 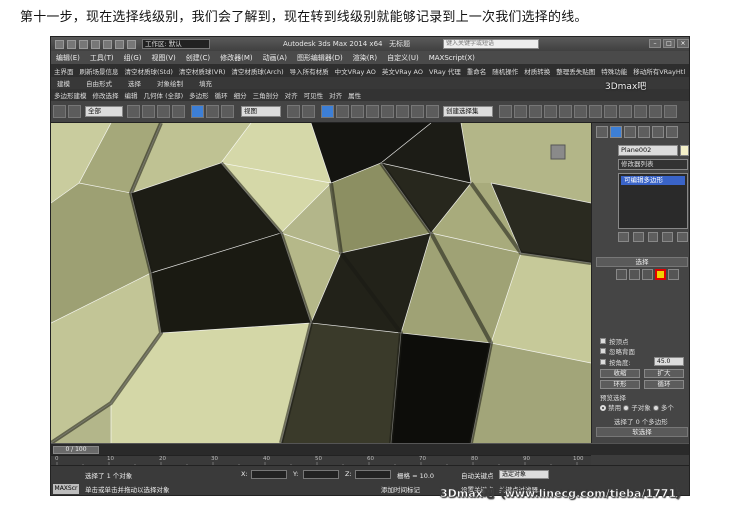 I want to click on pivot-center-icon, so click(x=293, y=111).